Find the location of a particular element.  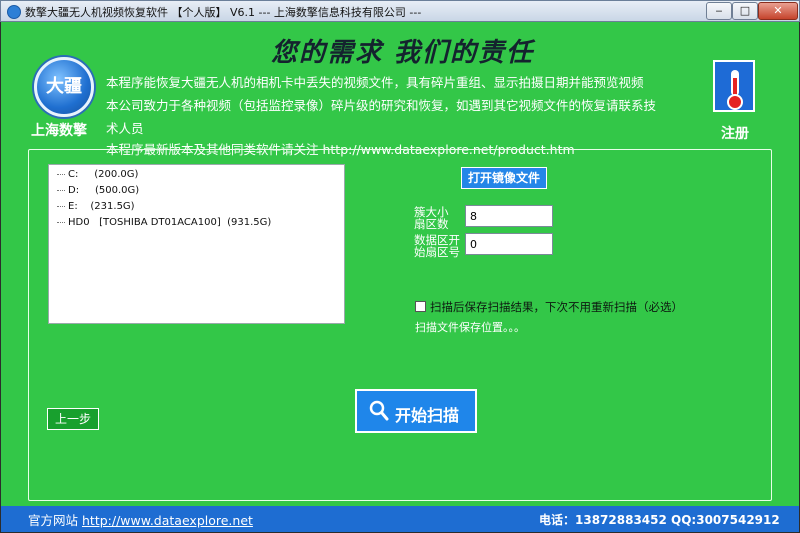

cluster-size-input is located at coordinates (509, 216).